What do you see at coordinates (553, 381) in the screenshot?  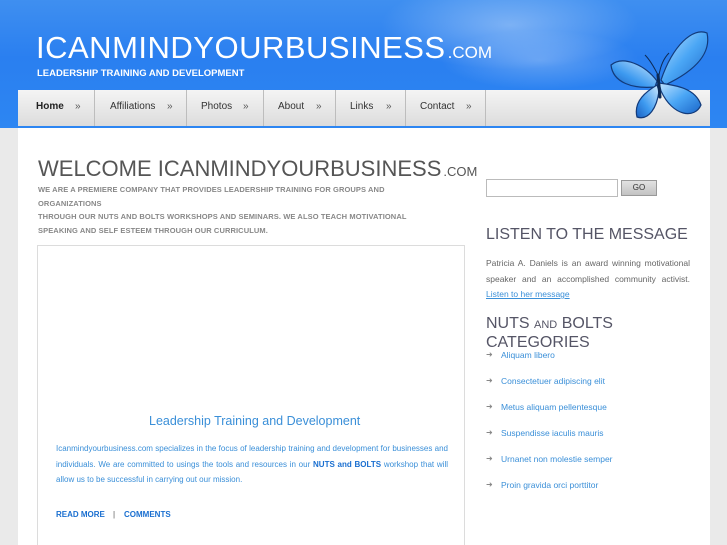 I see `category-label: Consectetuer adipiscing elit` at bounding box center [553, 381].